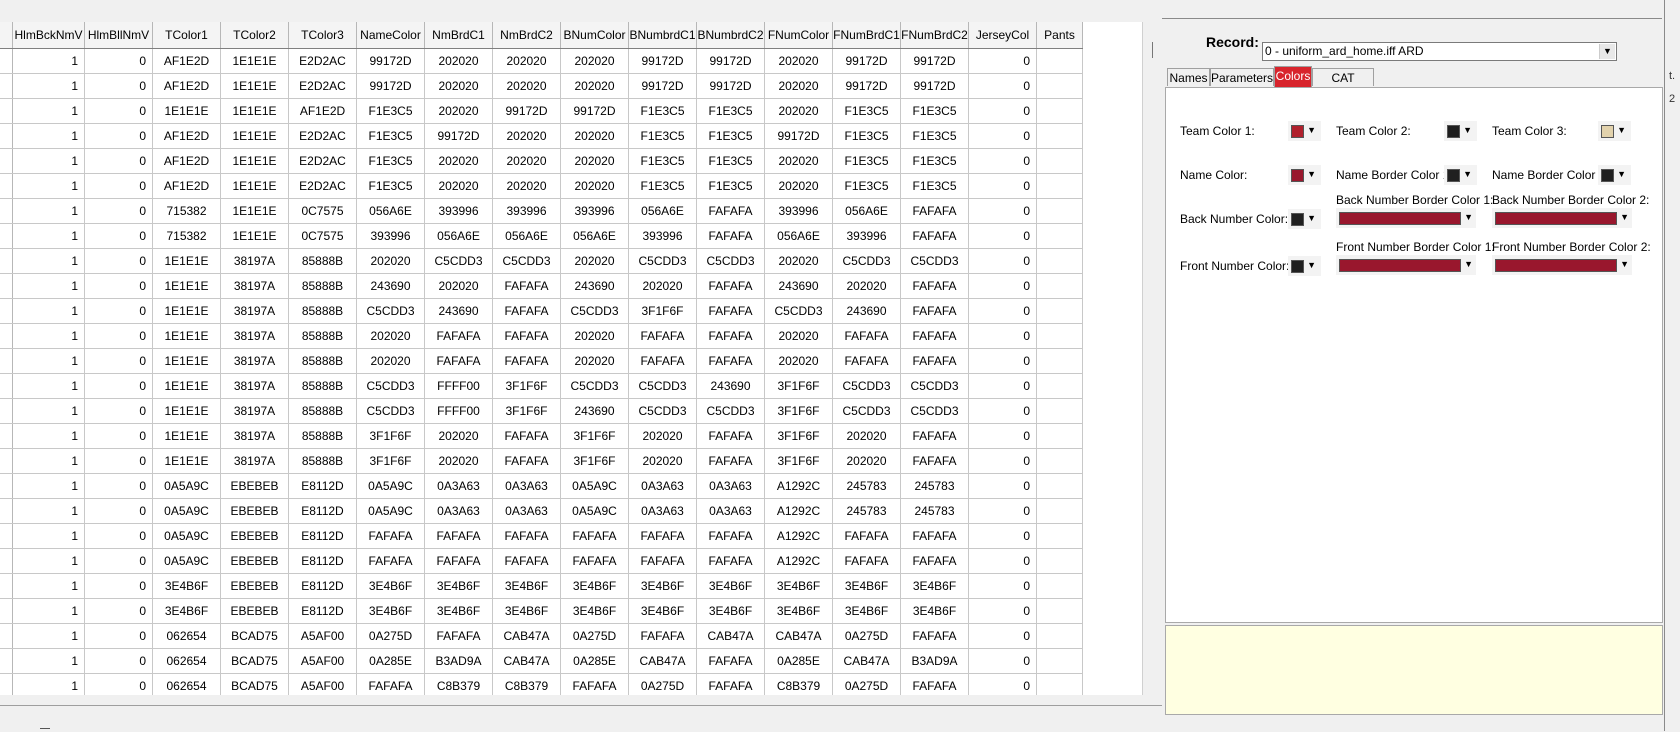 The width and height of the screenshot is (1680, 732). I want to click on table-cell: 0A285E, so click(594, 661).